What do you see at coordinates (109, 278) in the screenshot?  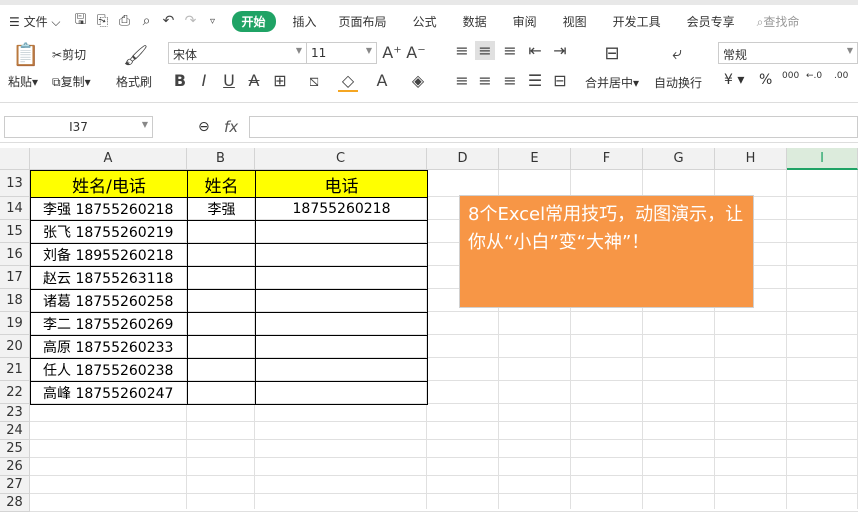 I see `table-cell: 赵云 18755263118` at bounding box center [109, 278].